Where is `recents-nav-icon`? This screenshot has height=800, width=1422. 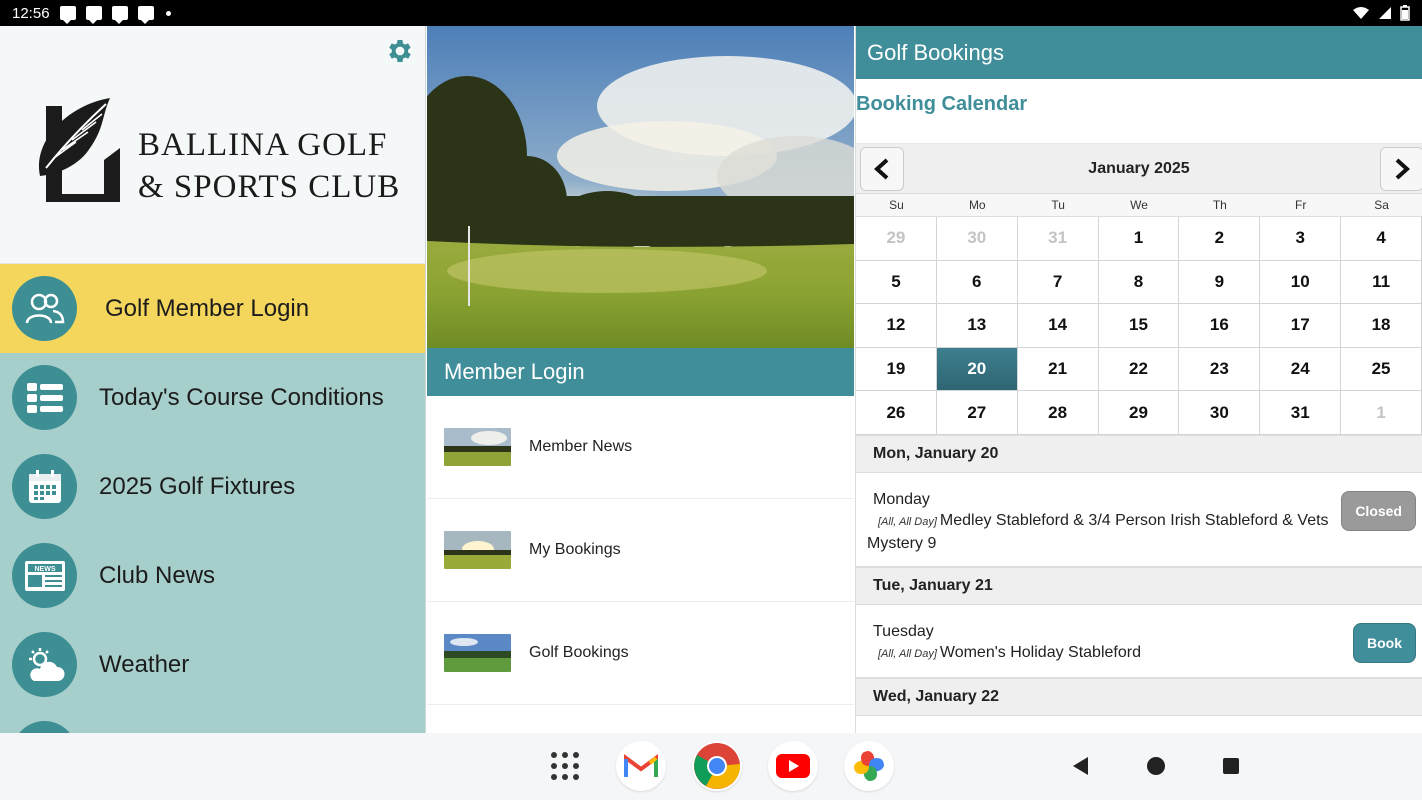 recents-nav-icon is located at coordinates (1231, 766).